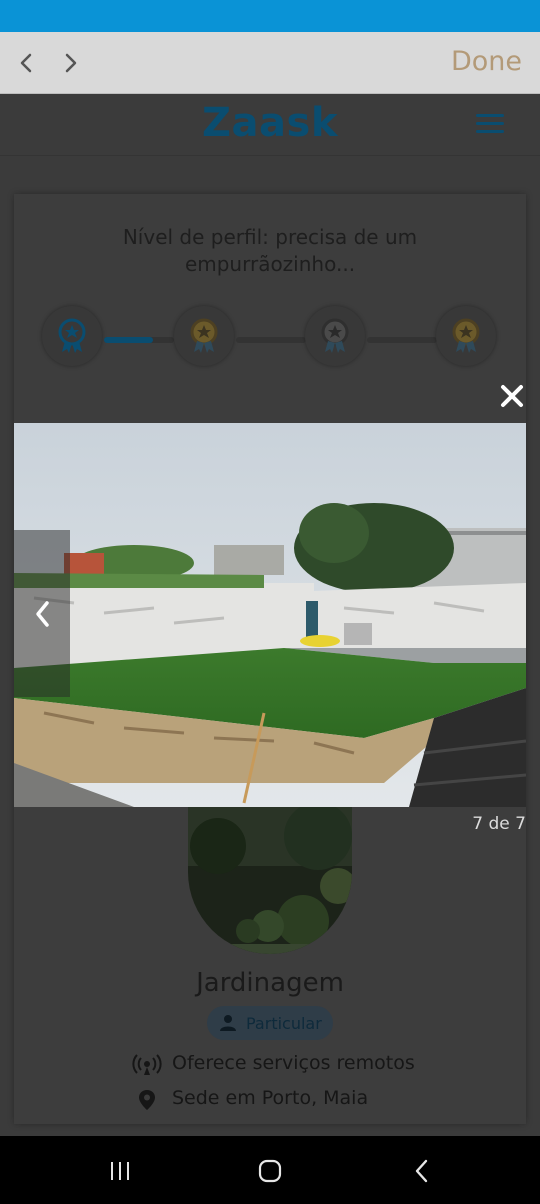 This screenshot has width=540, height=1204. What do you see at coordinates (284, 1023) in the screenshot?
I see `badge-label: Particular` at bounding box center [284, 1023].